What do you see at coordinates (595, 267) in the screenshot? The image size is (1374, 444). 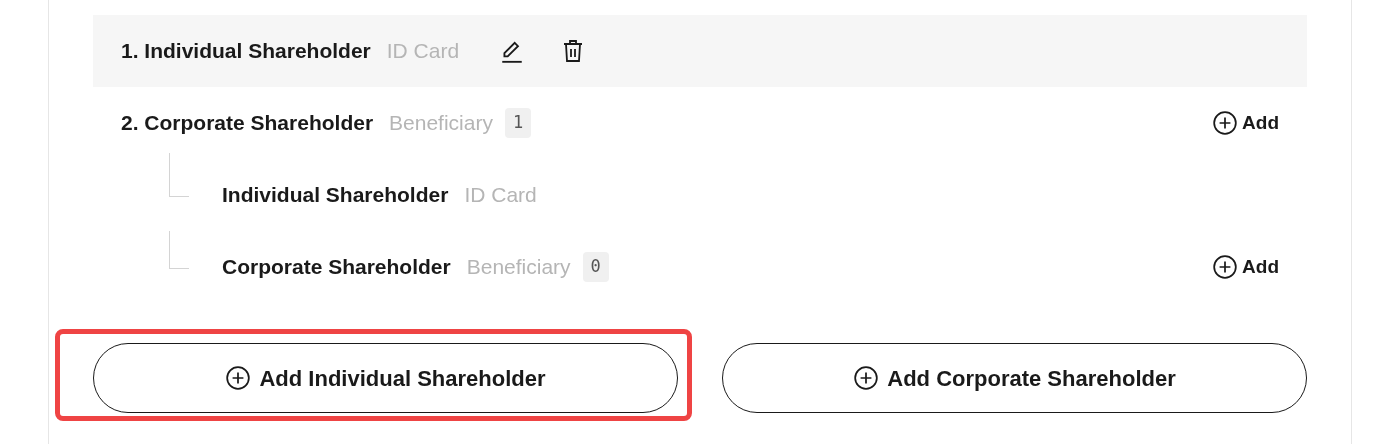 I see `count-badge: 0` at bounding box center [595, 267].